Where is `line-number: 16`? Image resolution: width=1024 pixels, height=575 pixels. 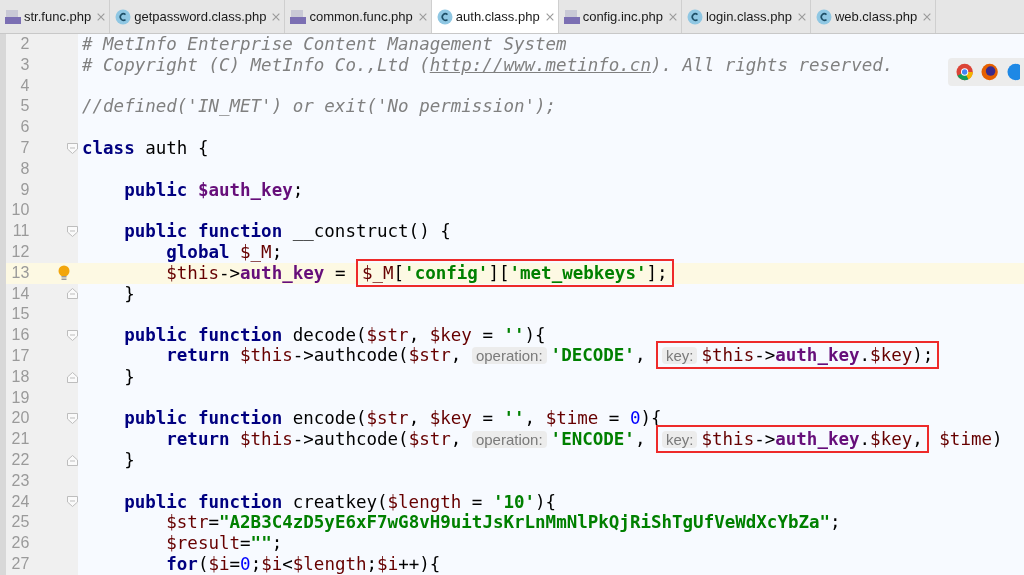
line-number: 16 is located at coordinates (20, 335).